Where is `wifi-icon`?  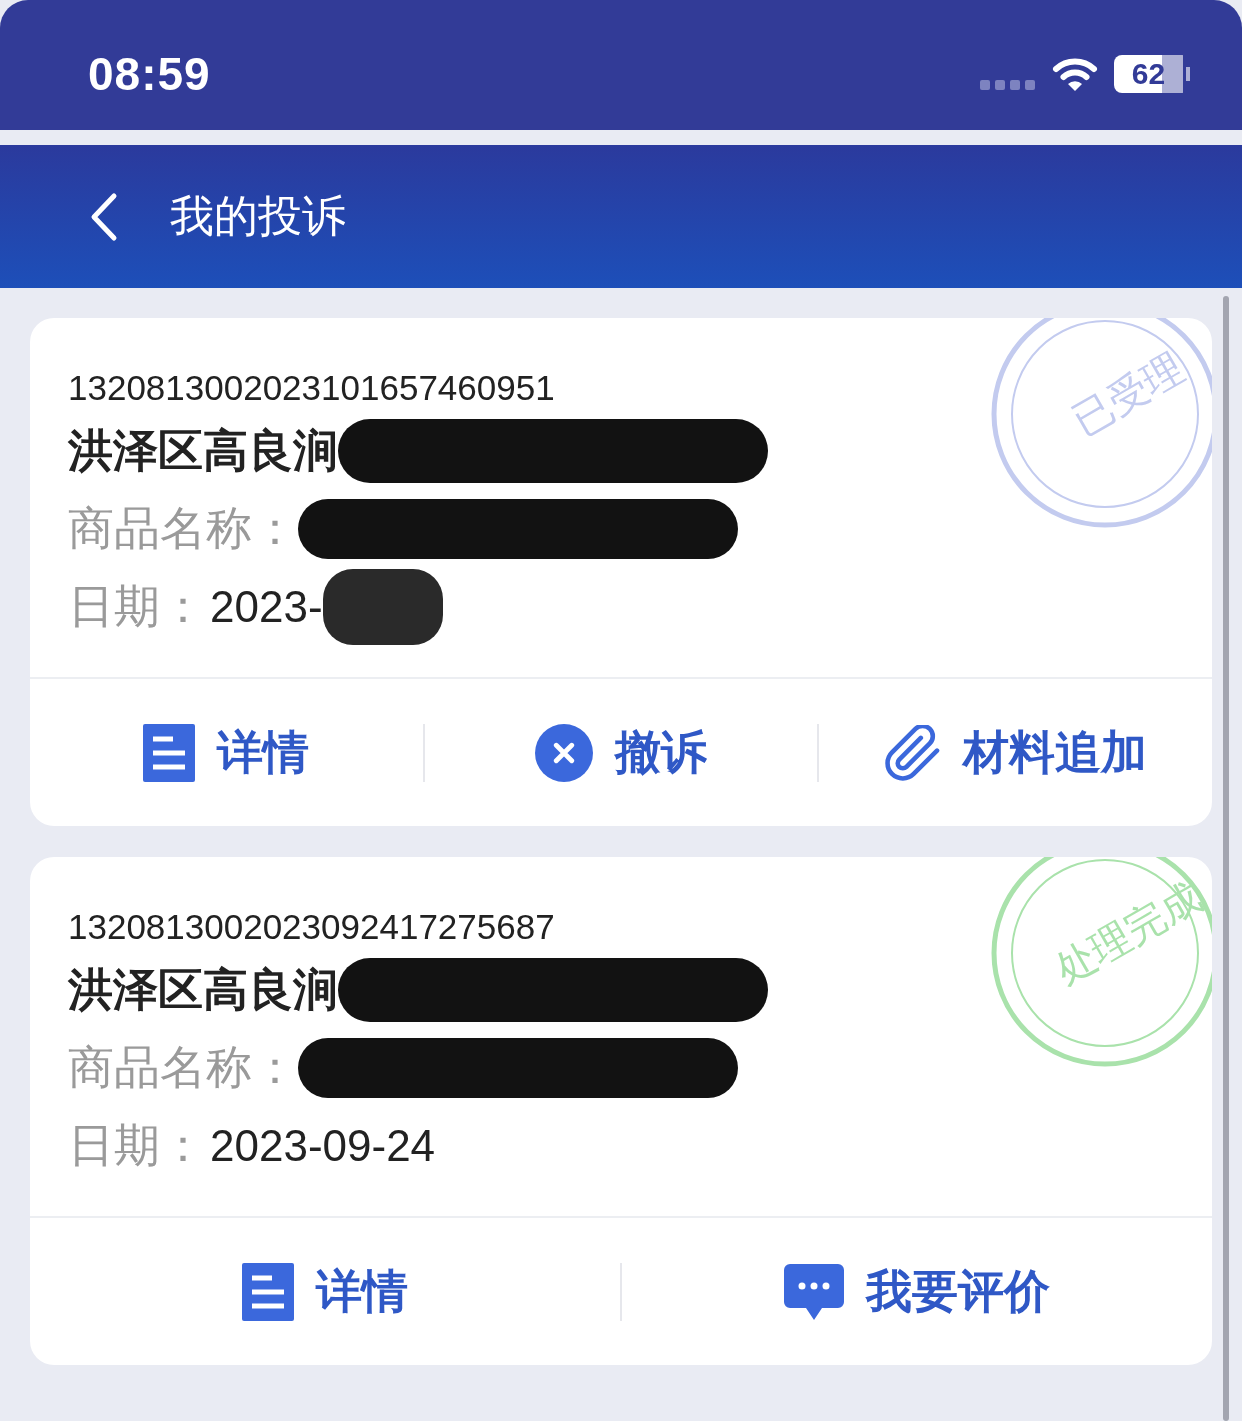
wifi-icon is located at coordinates (1075, 74).